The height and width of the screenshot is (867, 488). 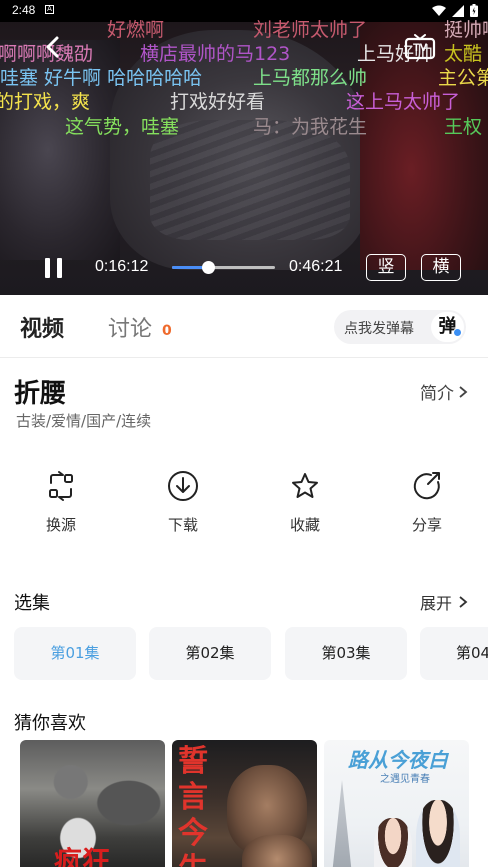 What do you see at coordinates (167, 331) in the screenshot?
I see `discuss-count-badge: 0` at bounding box center [167, 331].